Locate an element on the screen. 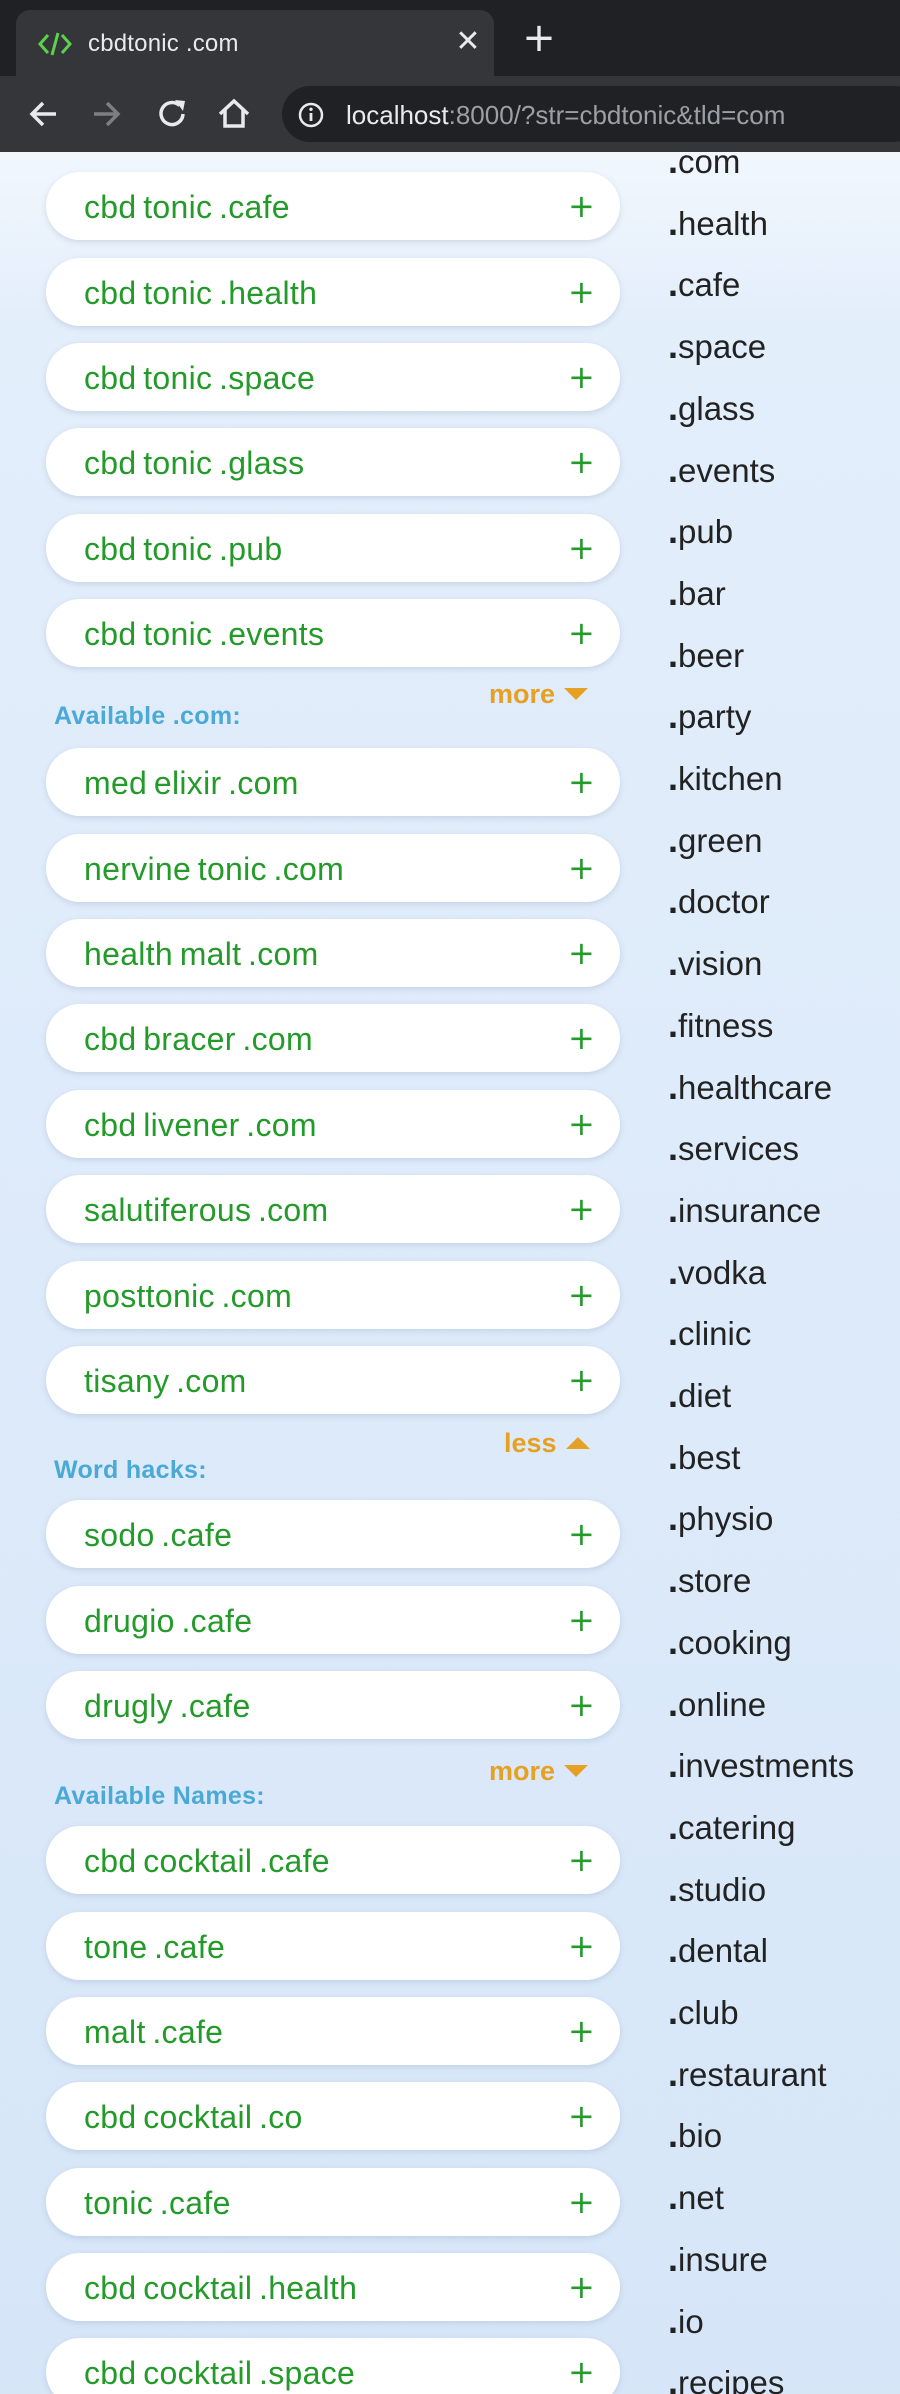 The image size is (900, 2394). domain-suggestion: cbd tonic .glass + is located at coordinates (333, 462).